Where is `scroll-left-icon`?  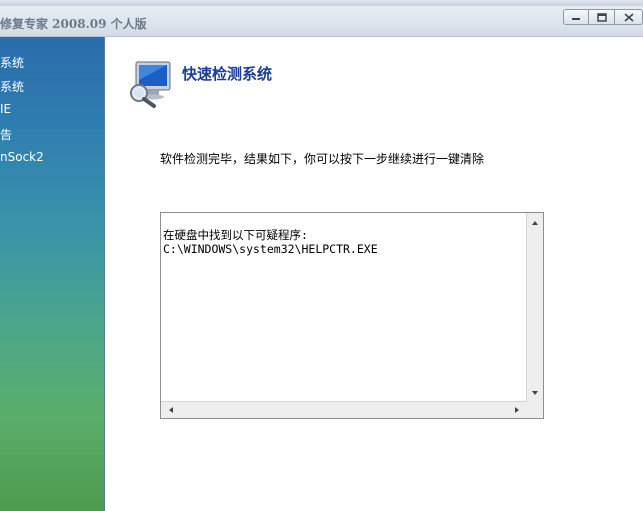 scroll-left-icon is located at coordinates (171, 410).